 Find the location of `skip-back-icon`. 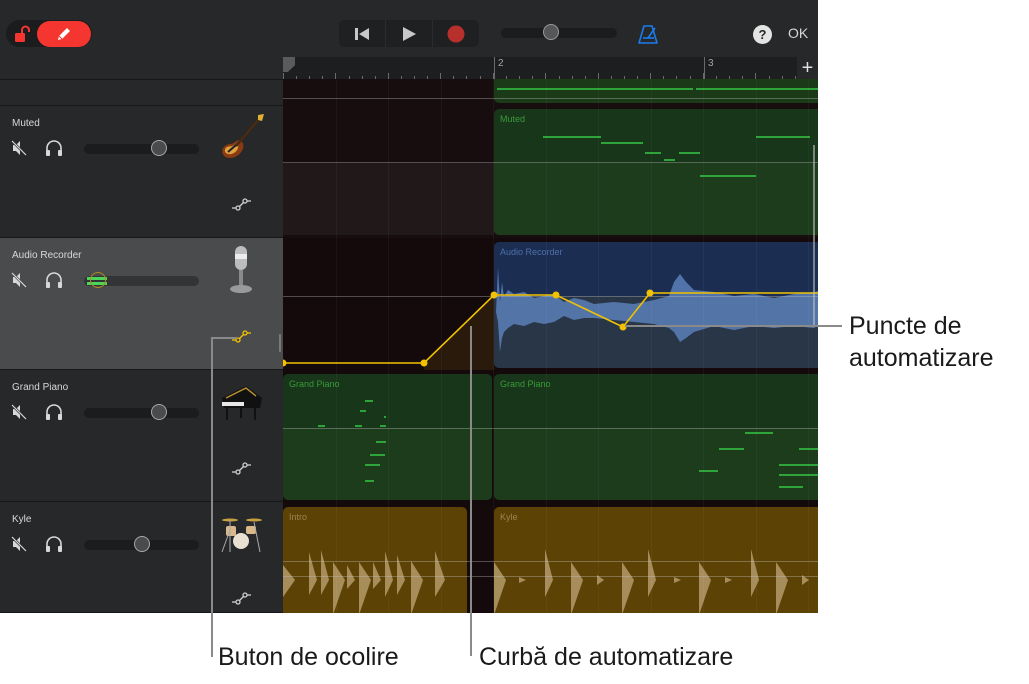

skip-back-icon is located at coordinates (362, 33).